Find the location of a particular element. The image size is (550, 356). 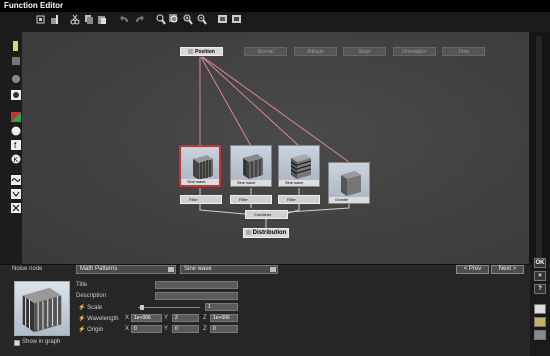

paste-icon is located at coordinates (102, 19).